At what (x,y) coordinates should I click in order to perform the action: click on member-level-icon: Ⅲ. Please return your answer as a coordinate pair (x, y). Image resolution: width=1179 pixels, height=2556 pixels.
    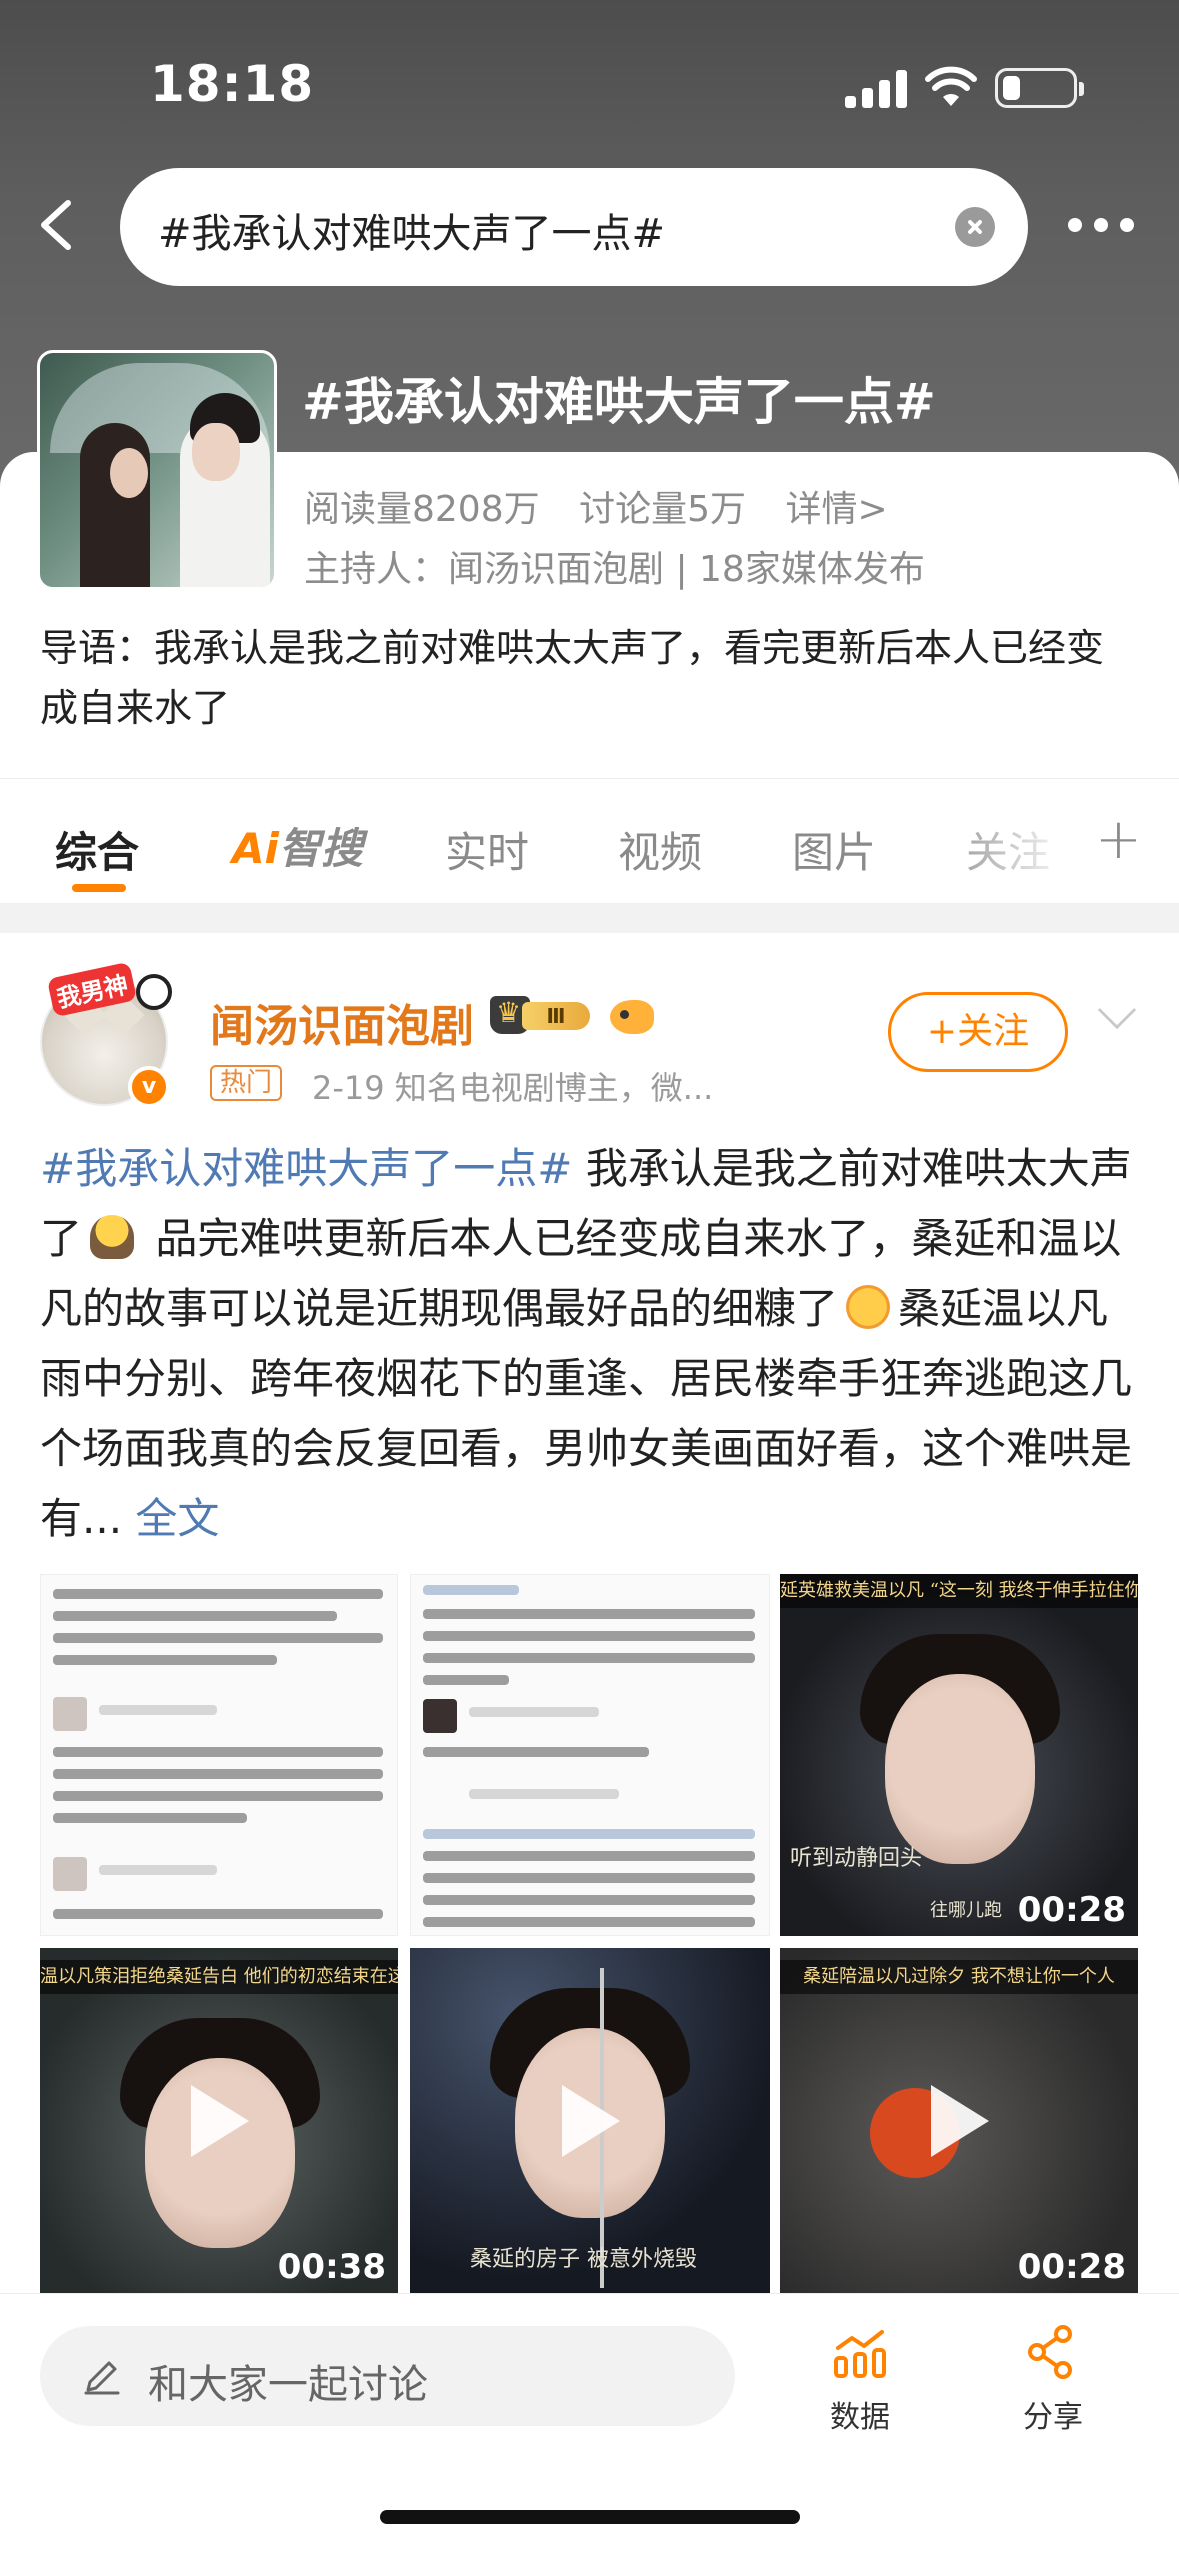
    Looking at the image, I should click on (546, 1016).